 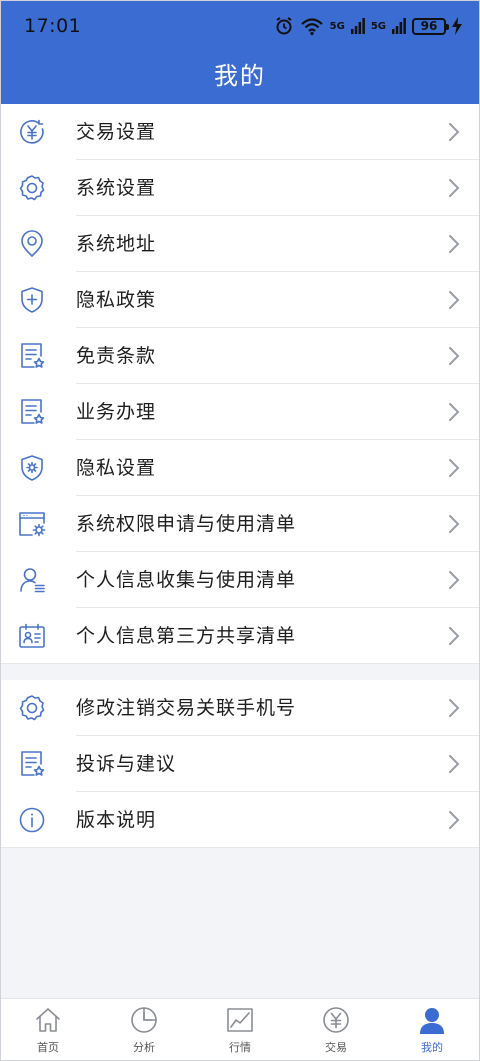 I want to click on tab-label: 交易, so click(x=336, y=1047).